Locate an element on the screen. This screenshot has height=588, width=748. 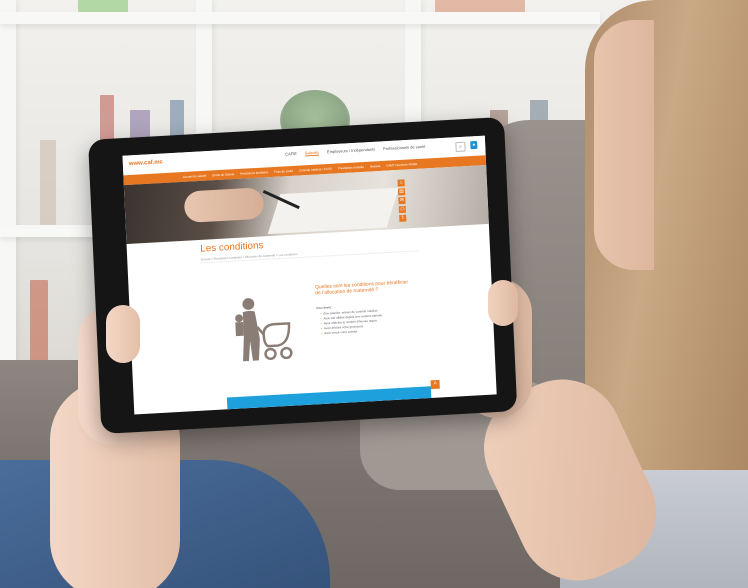
share-icon: ⇪ is located at coordinates (403, 218).